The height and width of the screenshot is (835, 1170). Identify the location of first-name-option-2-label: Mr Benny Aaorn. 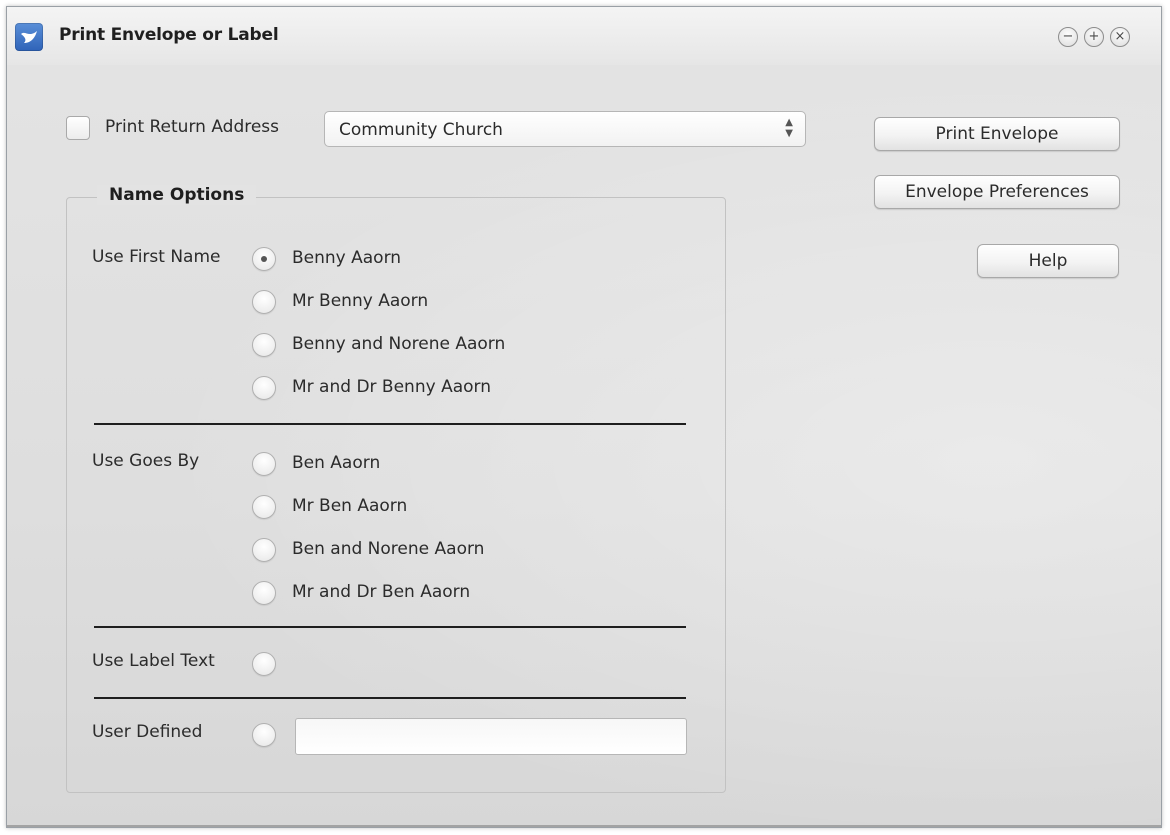
(360, 301).